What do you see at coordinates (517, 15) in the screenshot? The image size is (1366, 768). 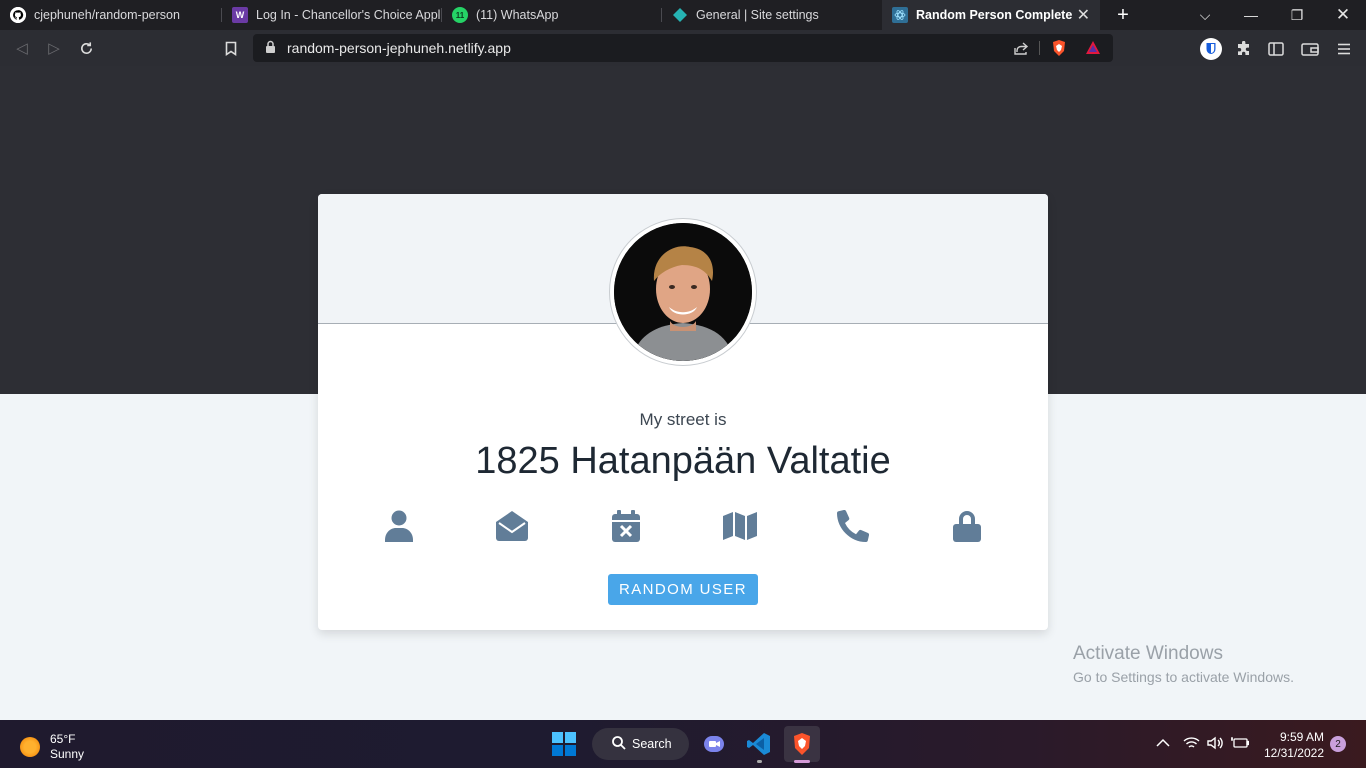 I see `tab-title: (11) WhatsApp` at bounding box center [517, 15].